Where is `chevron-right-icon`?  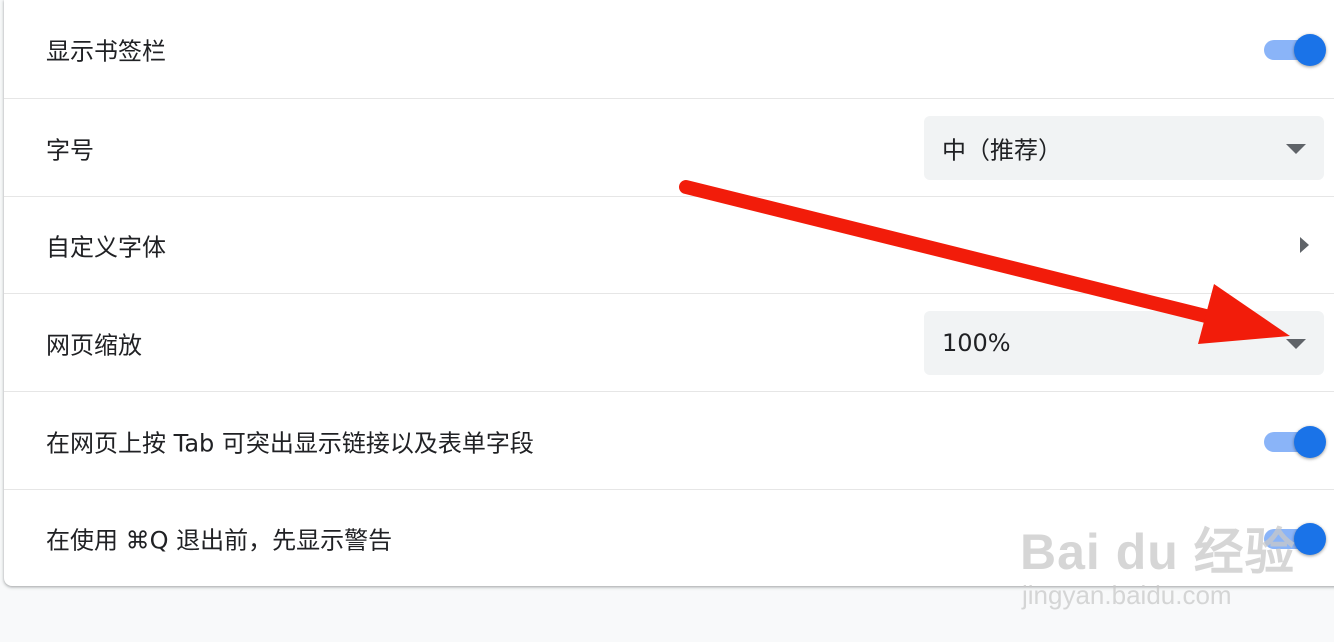 chevron-right-icon is located at coordinates (1304, 245).